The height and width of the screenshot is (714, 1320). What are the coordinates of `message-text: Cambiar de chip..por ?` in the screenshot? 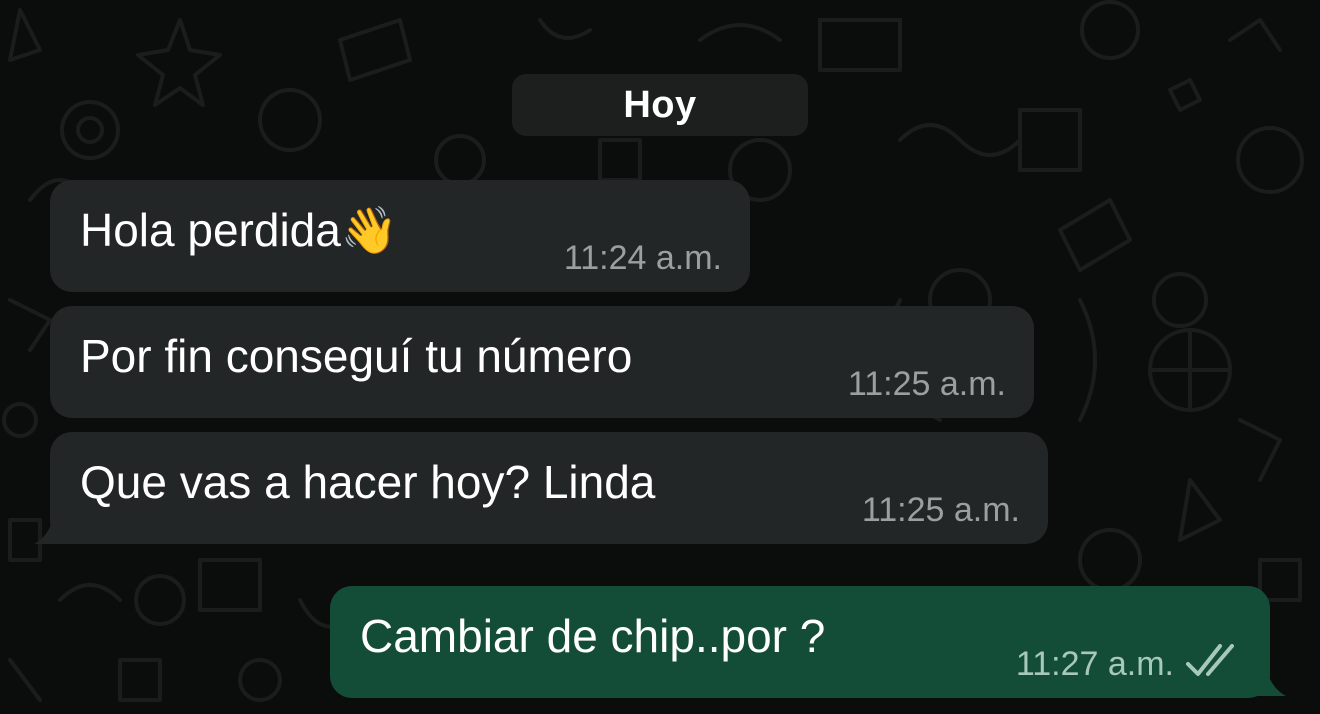 It's located at (593, 636).